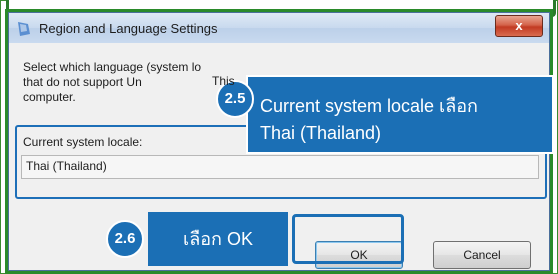 The image size is (558, 274). I want to click on current-locale-field: Thai (Thailand), so click(280, 167).